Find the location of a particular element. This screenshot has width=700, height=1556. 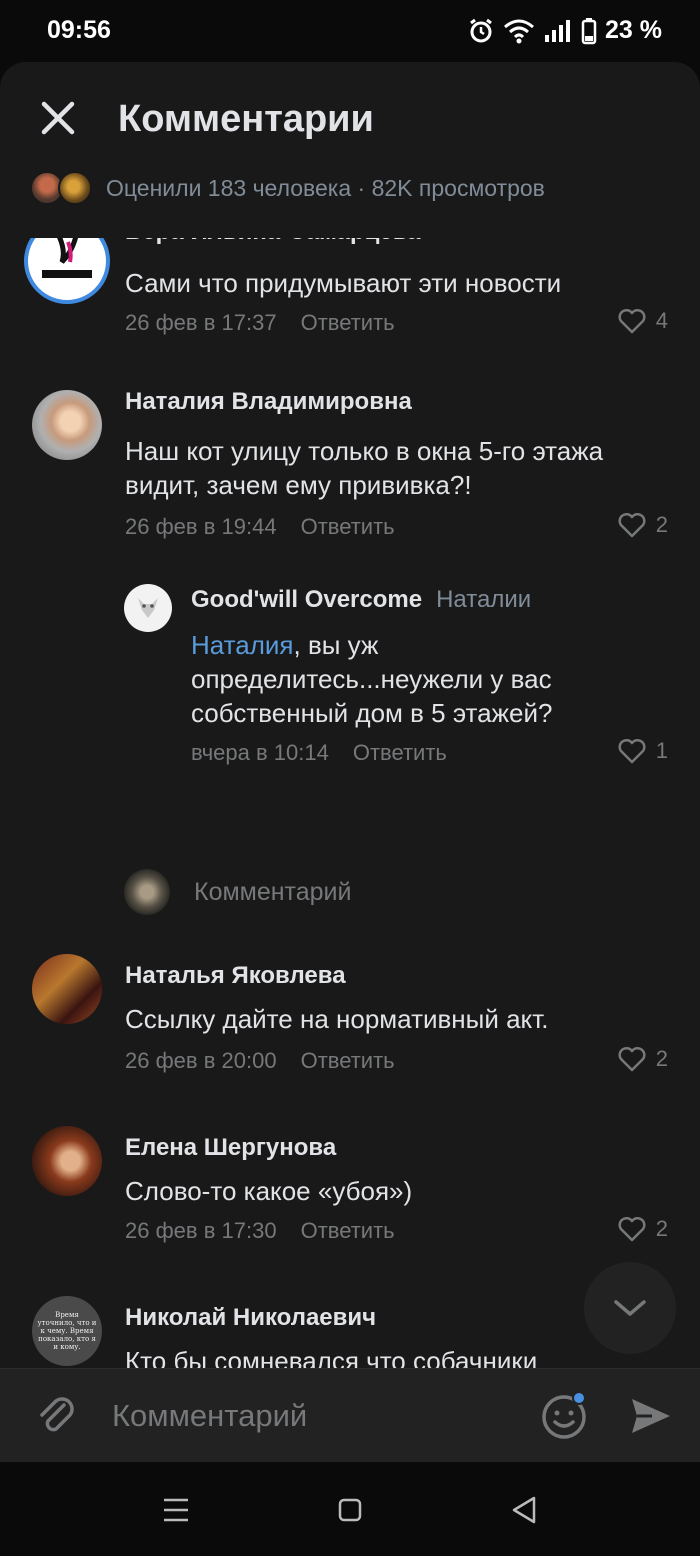

liker-avatars is located at coordinates (62, 188).